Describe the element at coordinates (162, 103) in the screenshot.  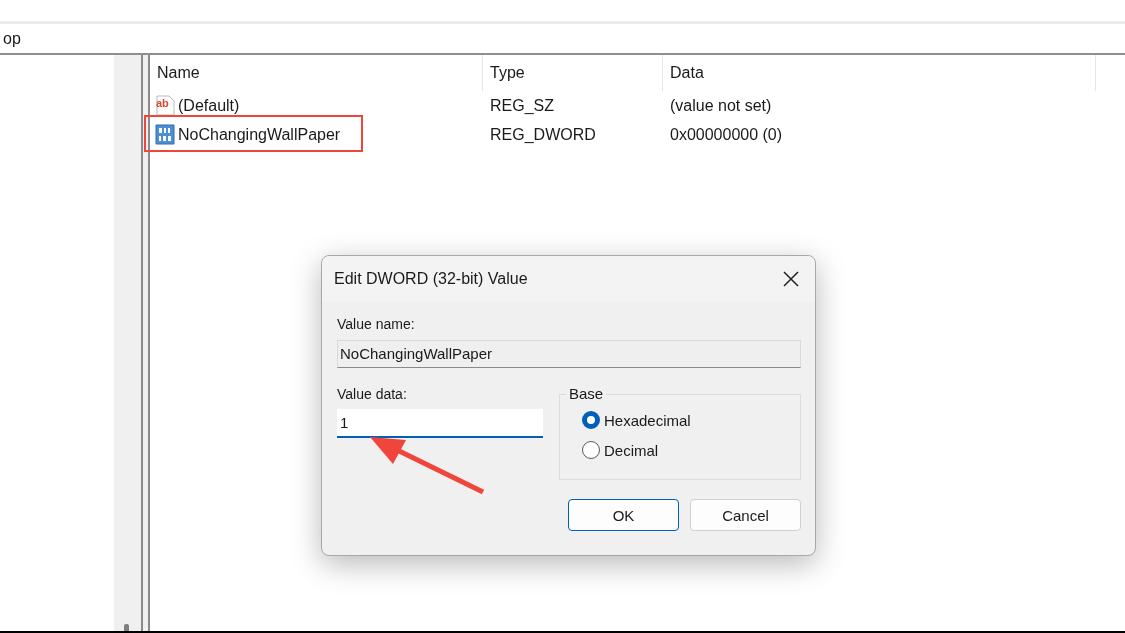
I see `icon-label: ab` at that location.